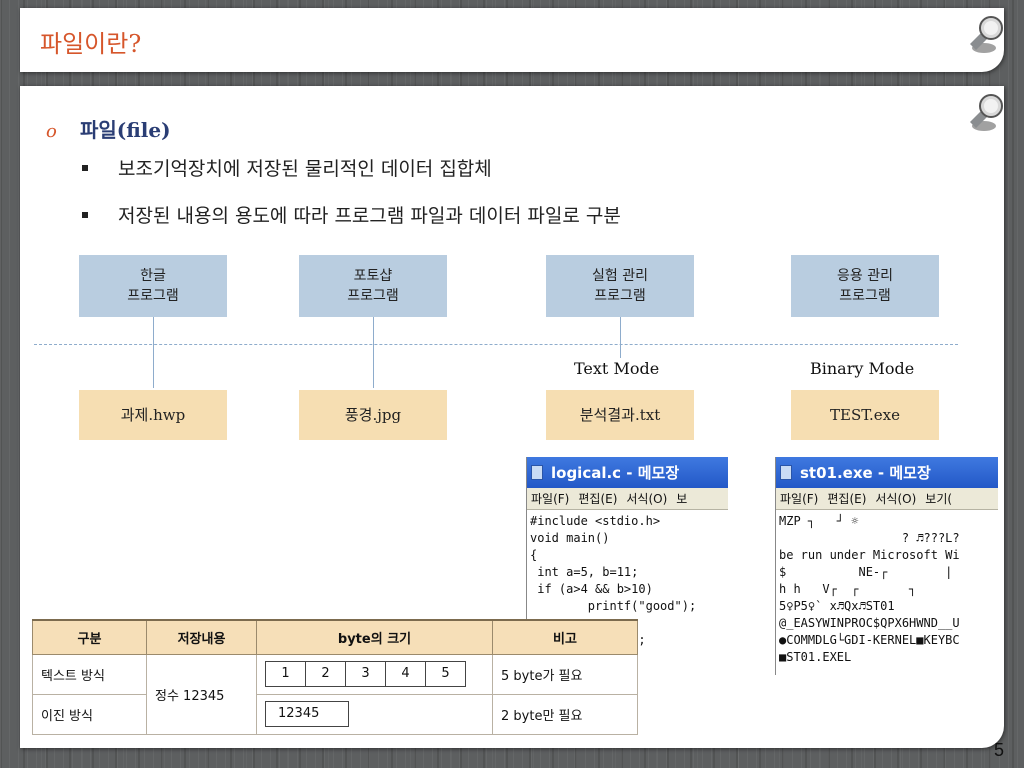 The image size is (1024, 768). Describe the element at coordinates (866, 572) in the screenshot. I see `binary-line: $ NE-┌ |` at that location.